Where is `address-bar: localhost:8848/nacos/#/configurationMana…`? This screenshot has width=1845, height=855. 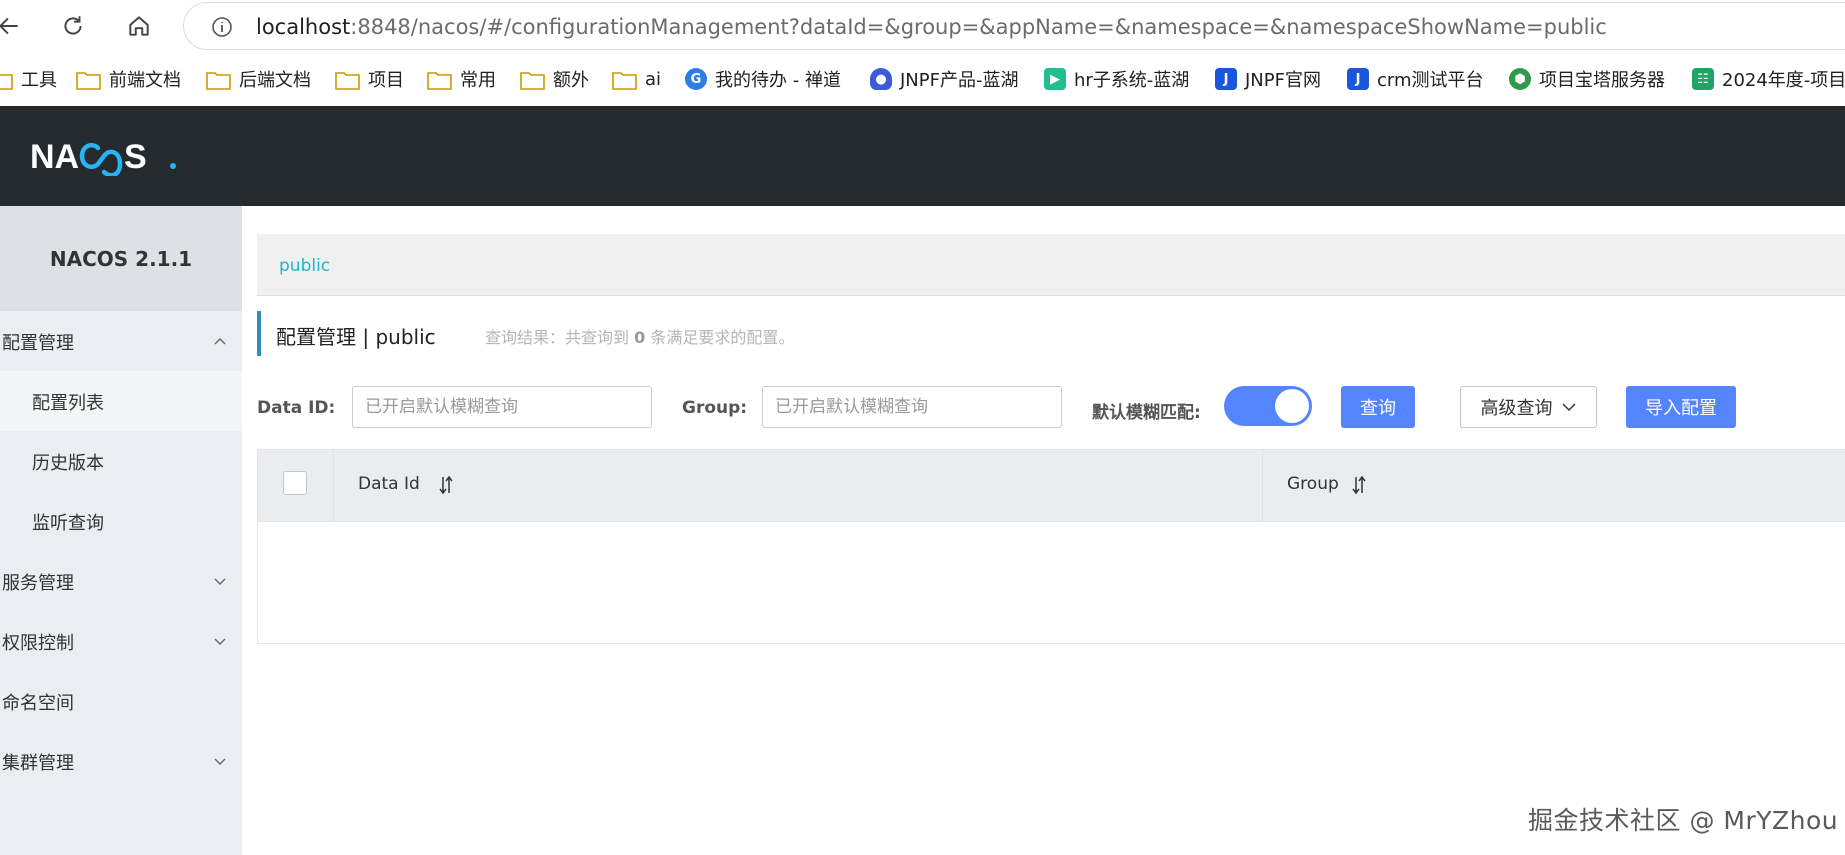 address-bar: localhost:8848/nacos/#/configurationMana… is located at coordinates (1014, 26).